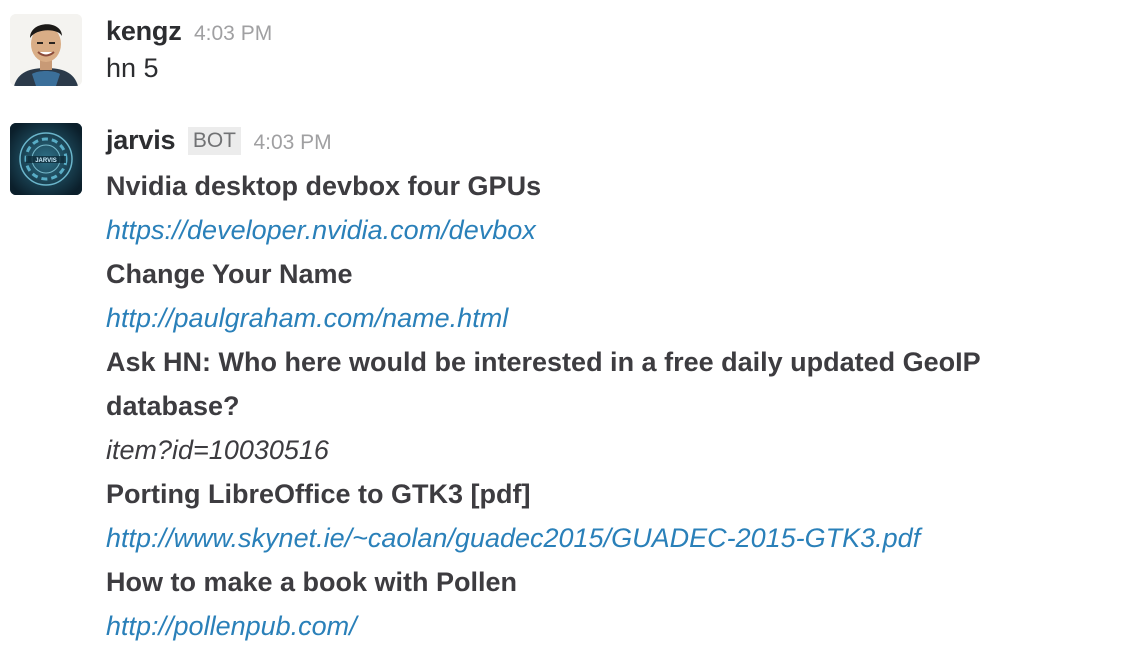  I want to click on story-title: Nvidia desktop devbox four GPUs, so click(324, 186).